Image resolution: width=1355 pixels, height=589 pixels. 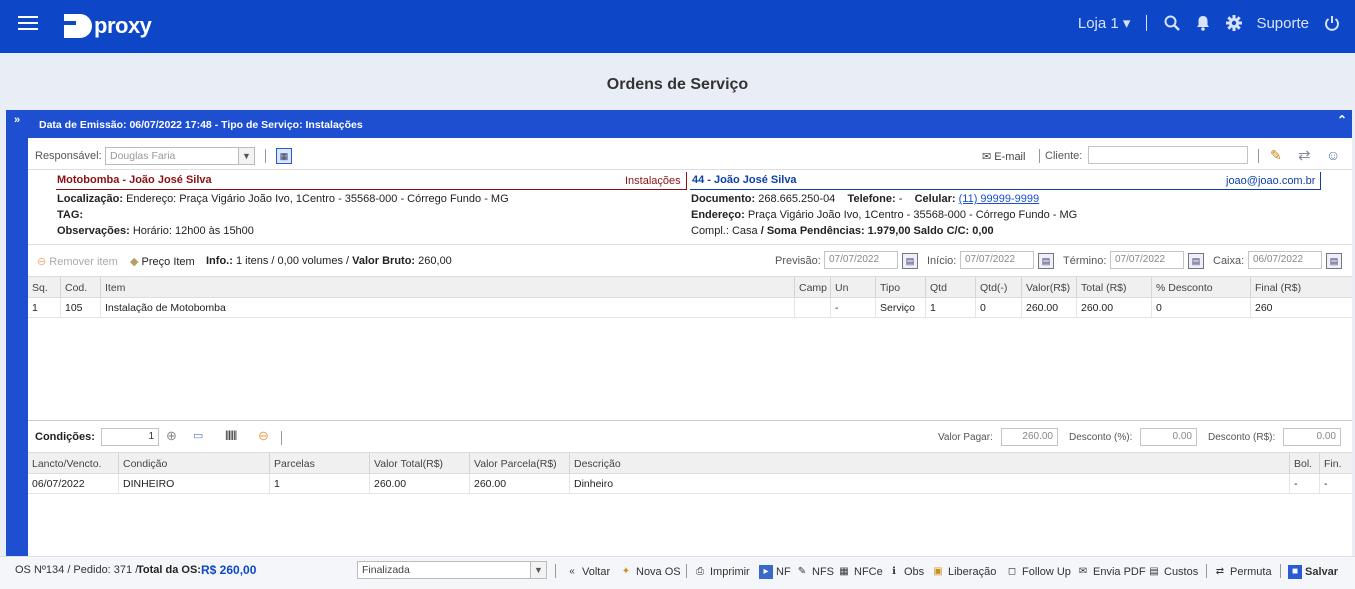 I want to click on col-cod: Cod., so click(x=80, y=287).